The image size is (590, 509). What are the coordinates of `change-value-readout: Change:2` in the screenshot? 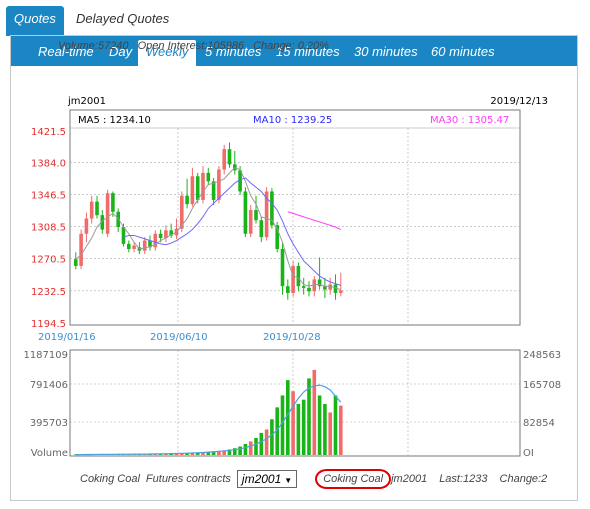 It's located at (523, 479).